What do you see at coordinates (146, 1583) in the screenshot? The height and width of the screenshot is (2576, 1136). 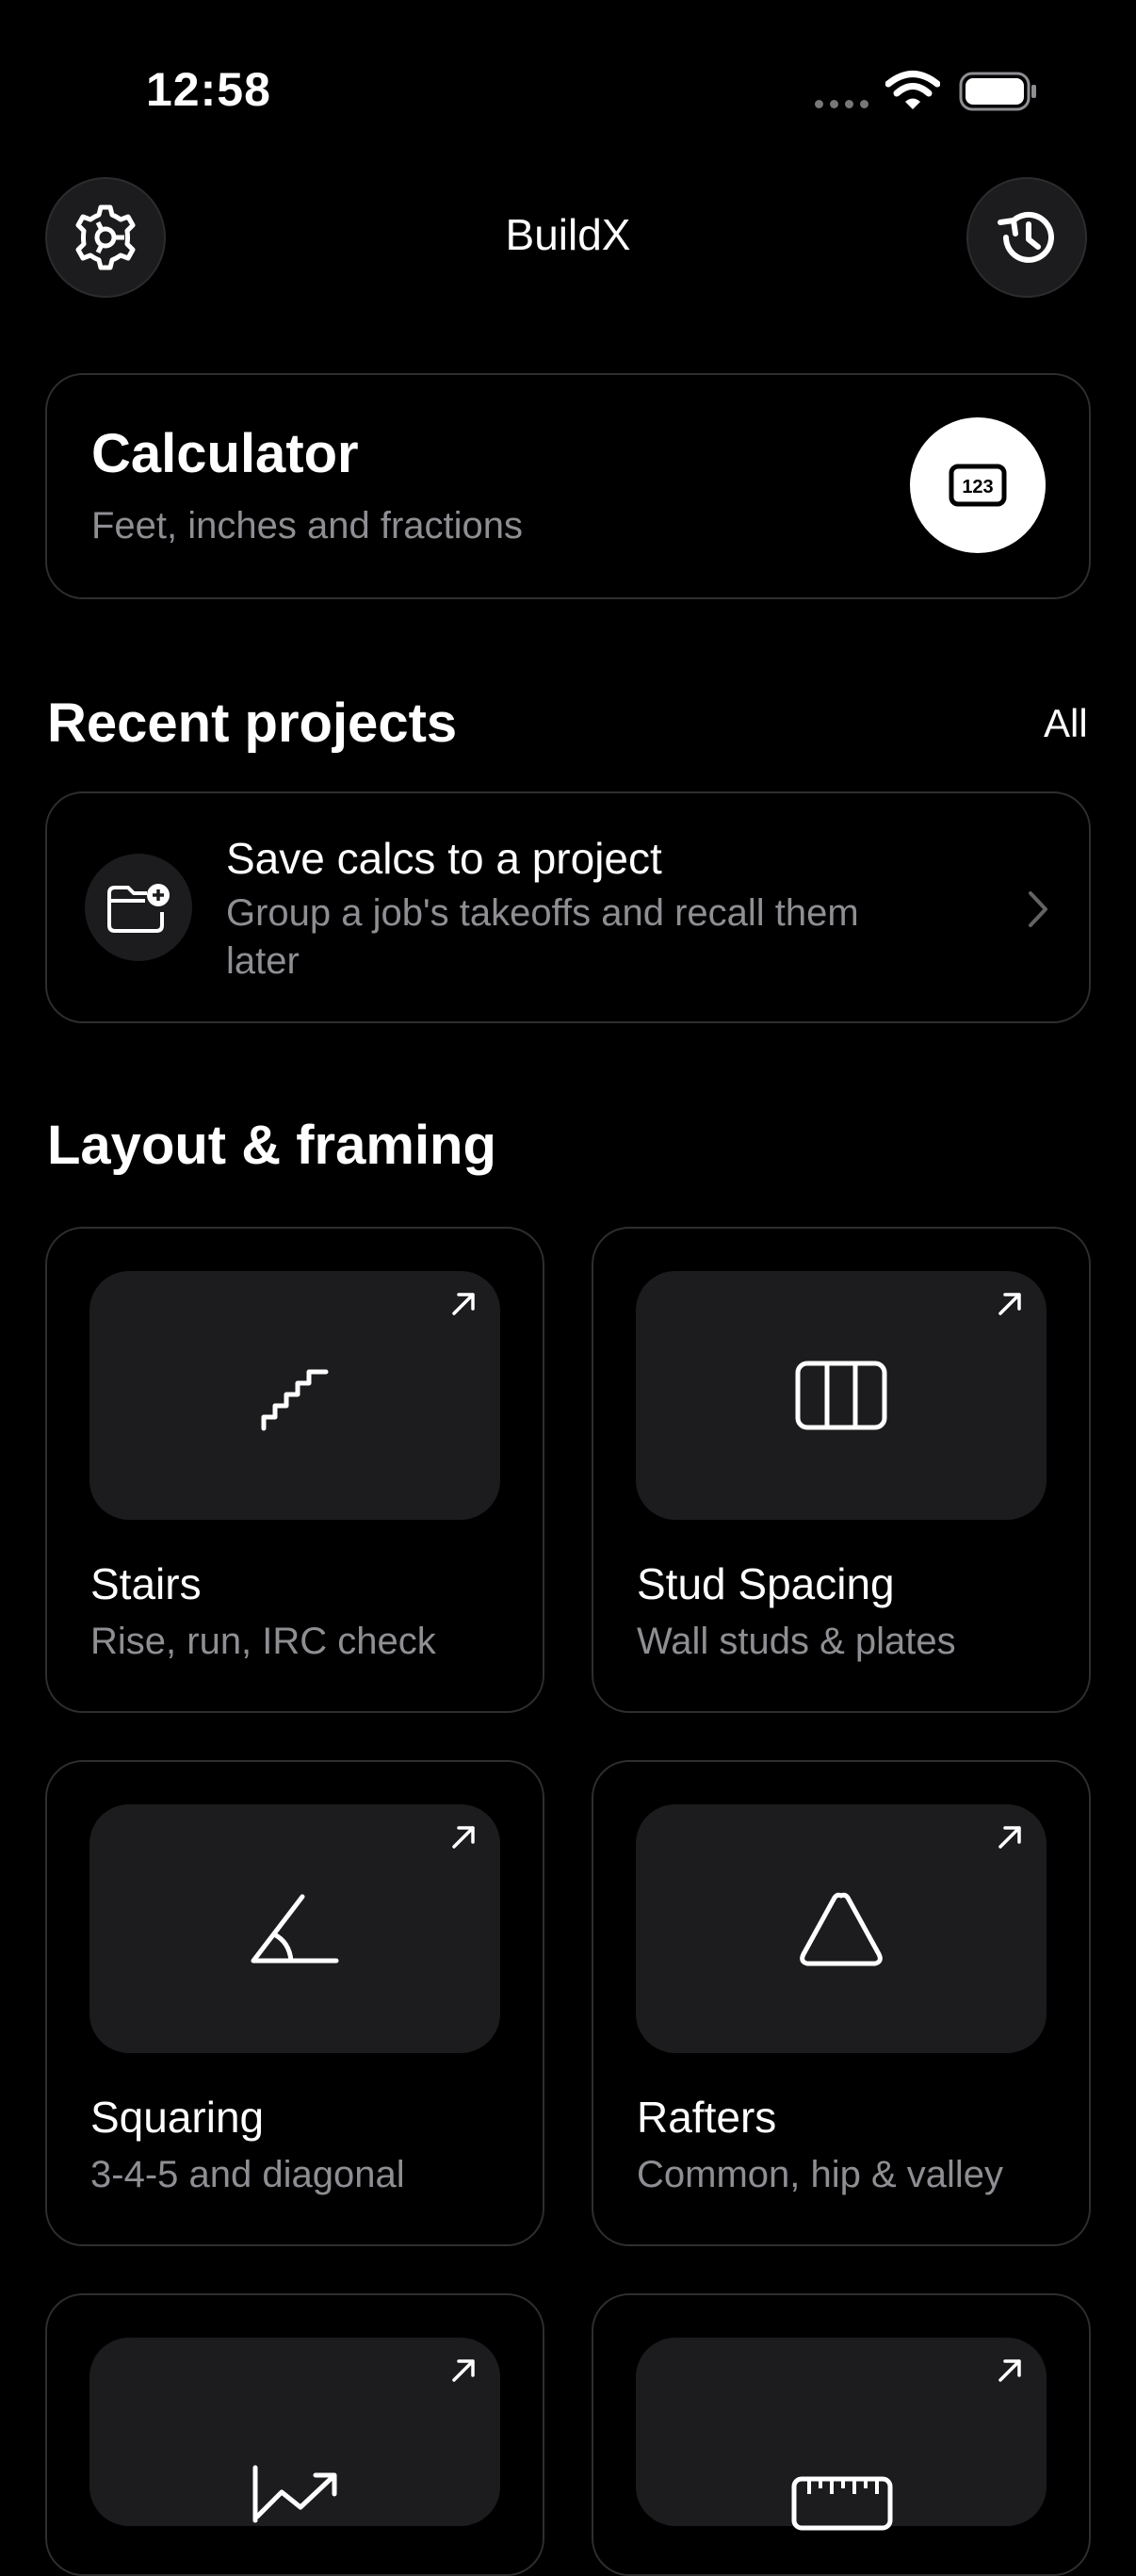 I see `tool-title: Stairs` at bounding box center [146, 1583].